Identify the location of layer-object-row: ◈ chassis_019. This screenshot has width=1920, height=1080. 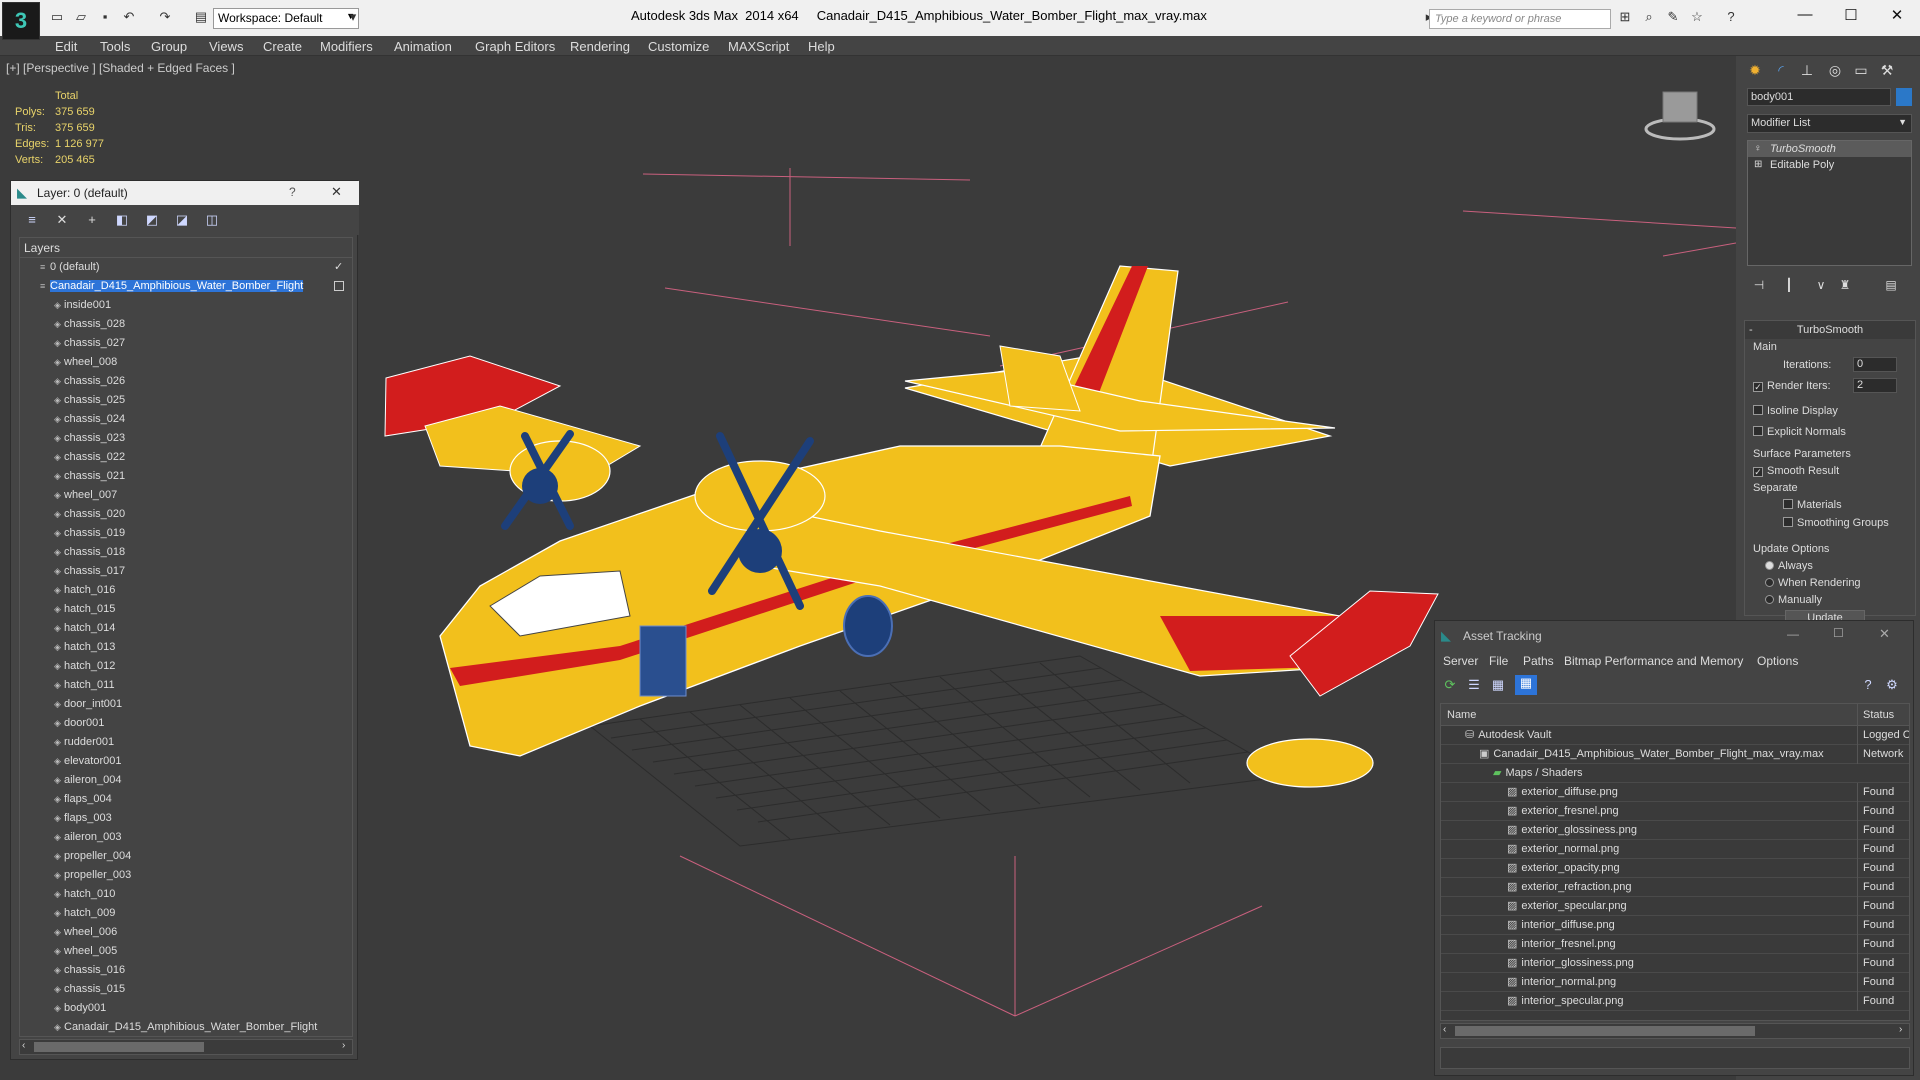
(186, 533).